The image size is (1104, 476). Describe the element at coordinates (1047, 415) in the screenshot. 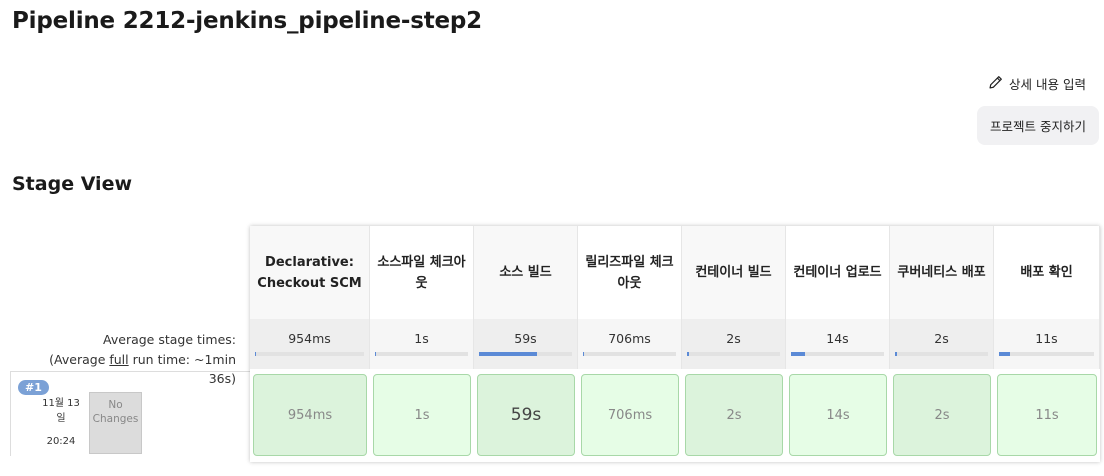

I see `stage-run-cell: 11s` at that location.